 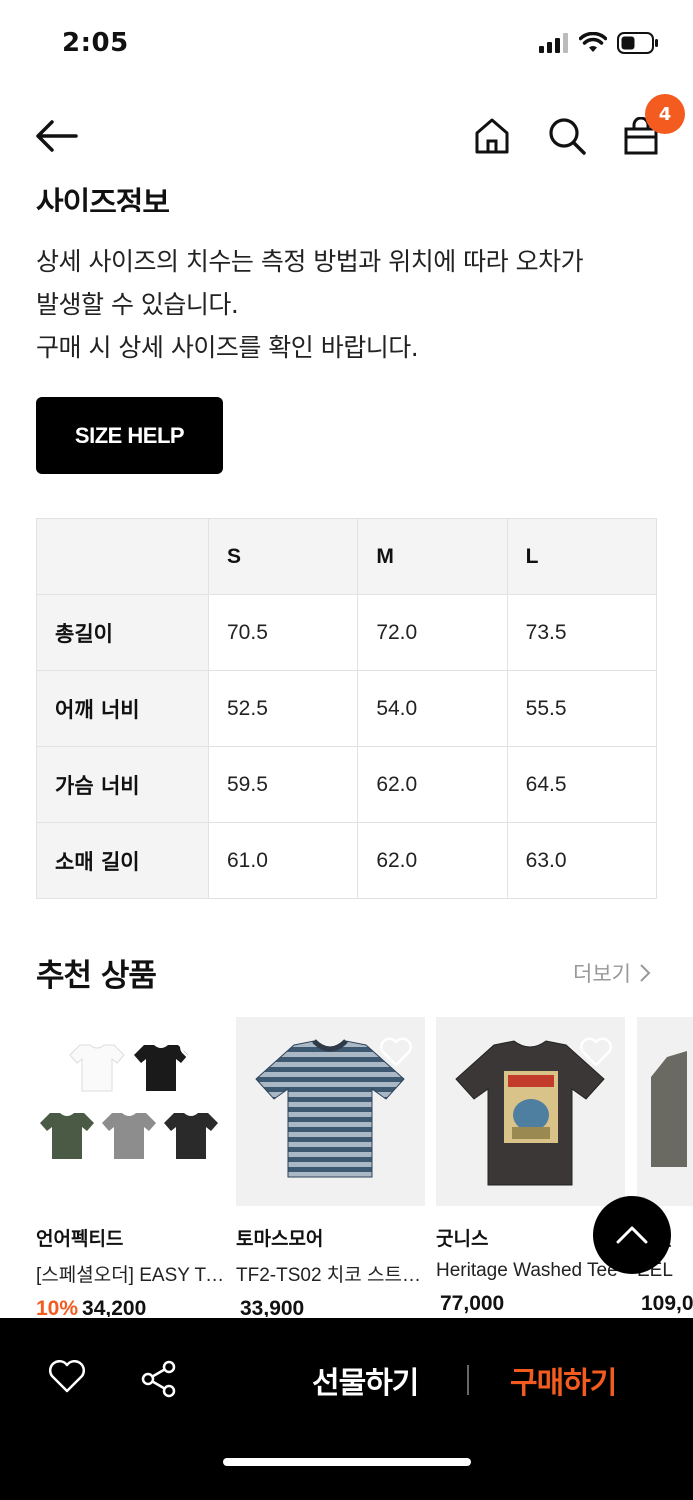 I want to click on size-column-header: L, so click(x=582, y=556).